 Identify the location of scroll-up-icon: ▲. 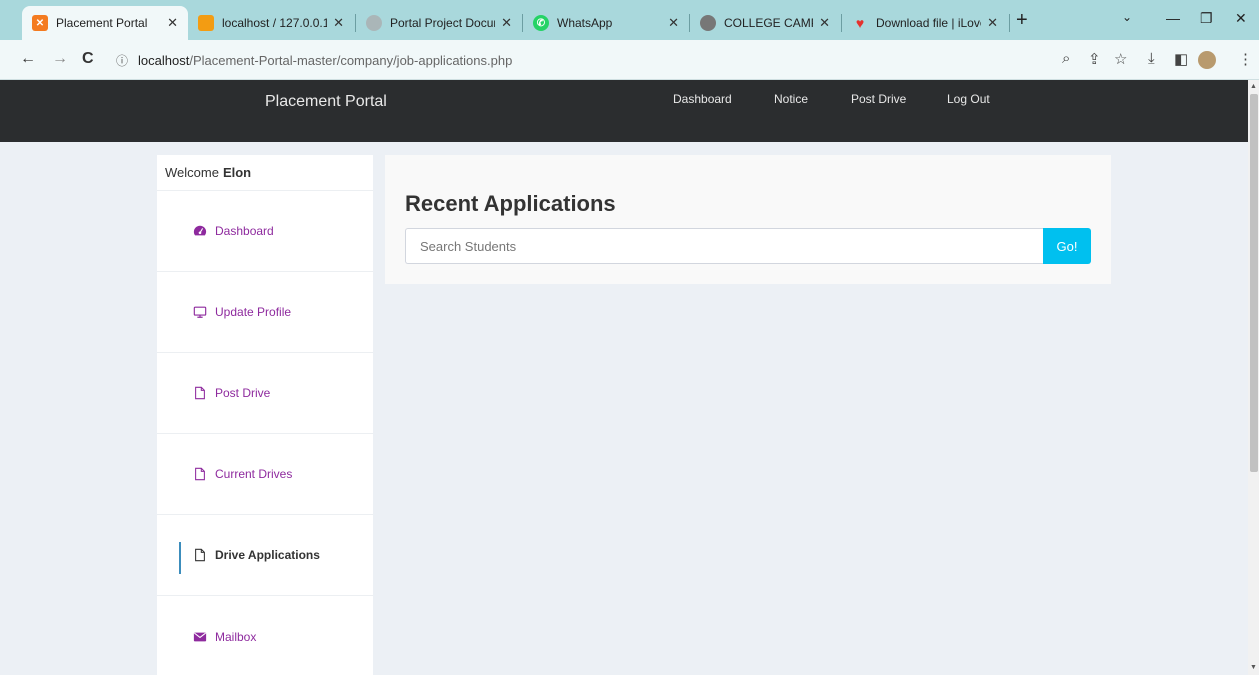
(1253, 86).